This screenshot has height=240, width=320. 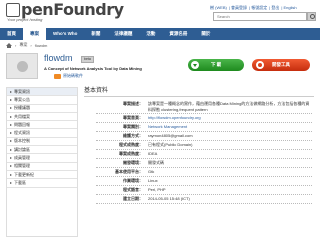 What do you see at coordinates (311, 16) in the screenshot?
I see `search-icon` at bounding box center [311, 16].